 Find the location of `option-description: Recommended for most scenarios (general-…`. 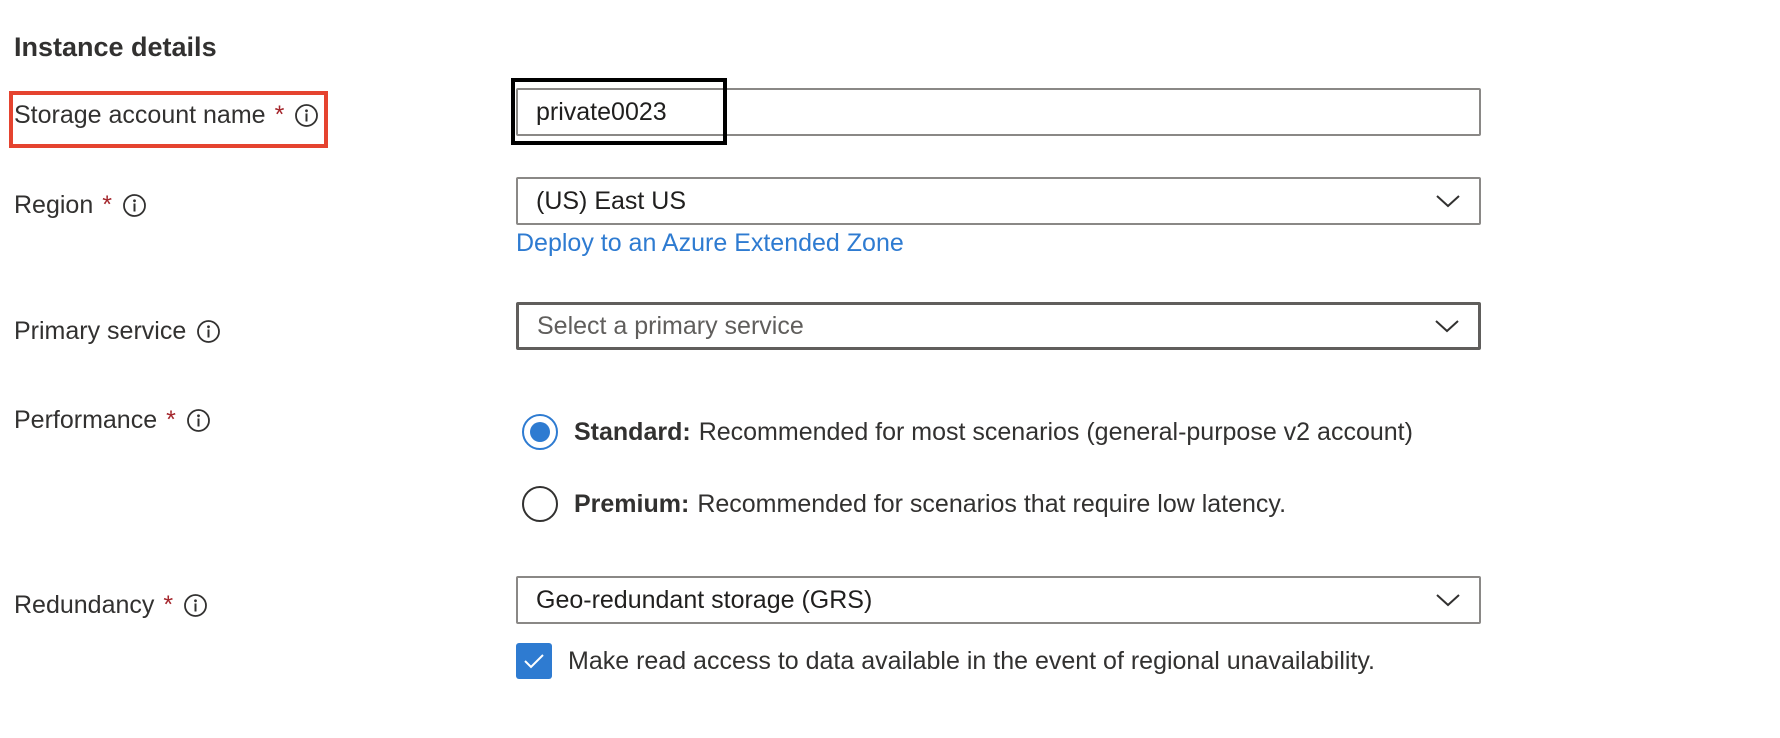

option-description: Recommended for most scenarios (general-… is located at coordinates (1055, 431).